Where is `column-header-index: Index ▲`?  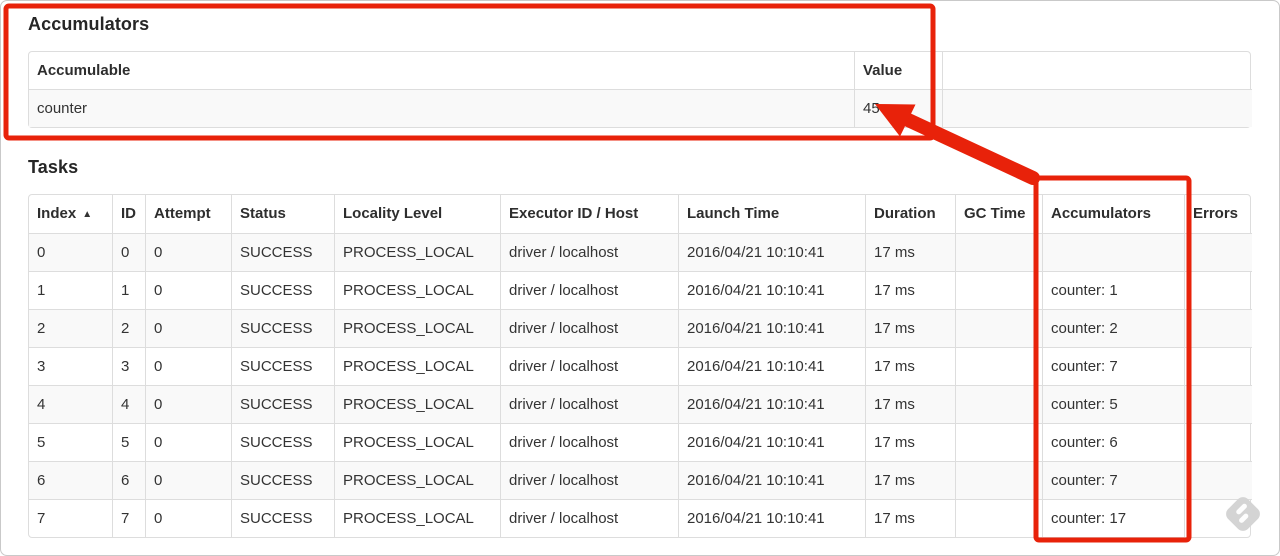
column-header-index: Index ▲ is located at coordinates (70, 214).